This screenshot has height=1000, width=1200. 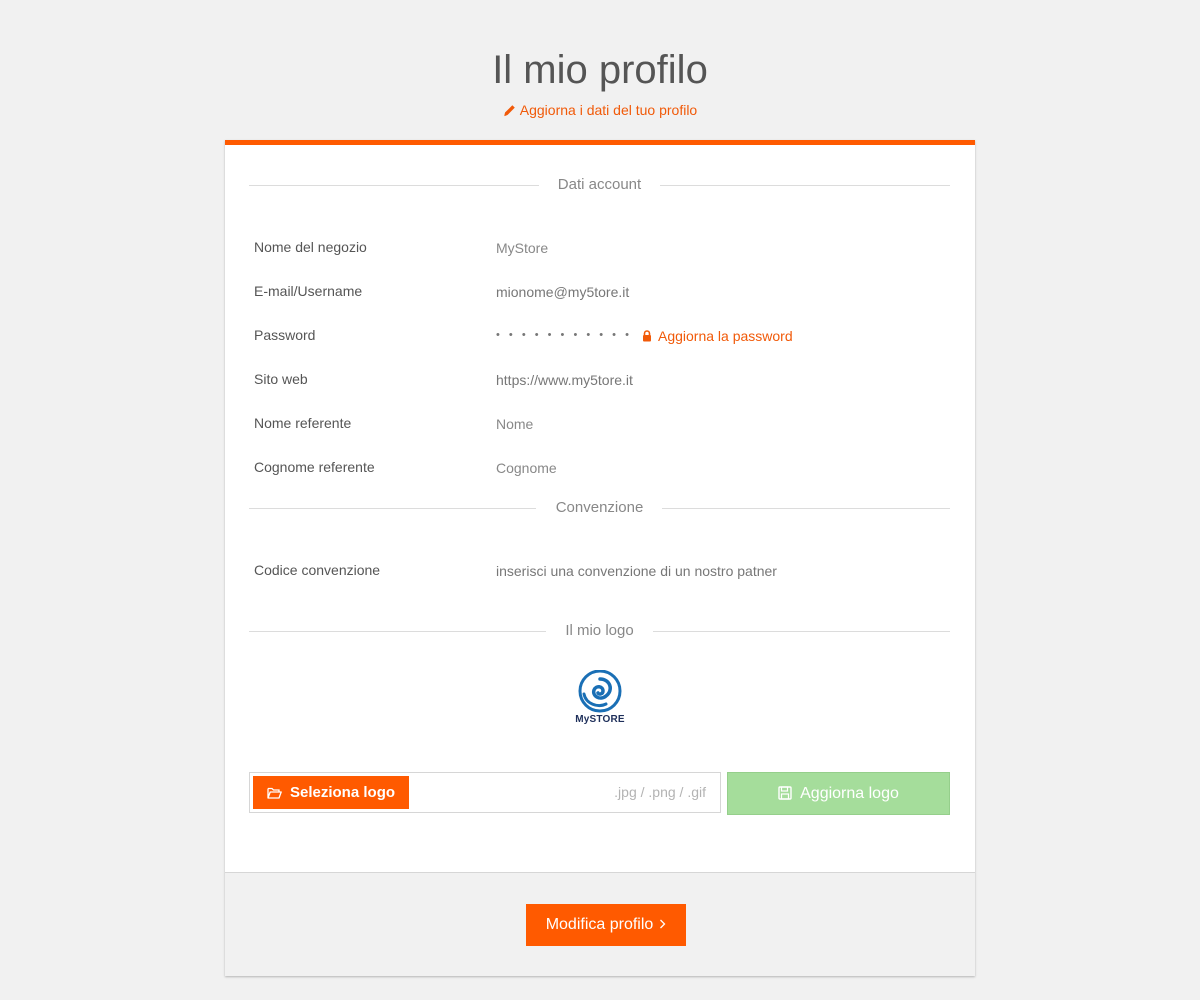 I want to click on file-types-hint: .jpg / .png / .gif, so click(x=660, y=792).